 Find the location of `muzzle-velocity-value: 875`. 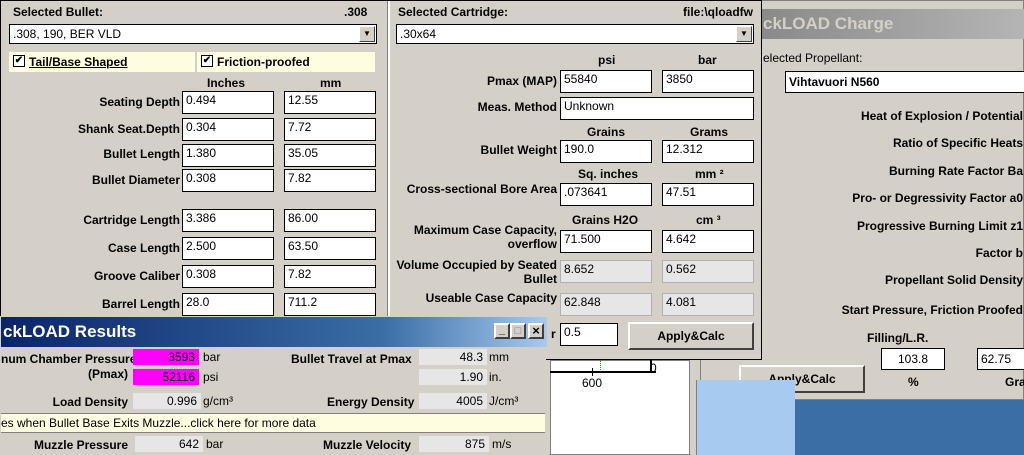

muzzle-velocity-value: 875 is located at coordinates (454, 444).